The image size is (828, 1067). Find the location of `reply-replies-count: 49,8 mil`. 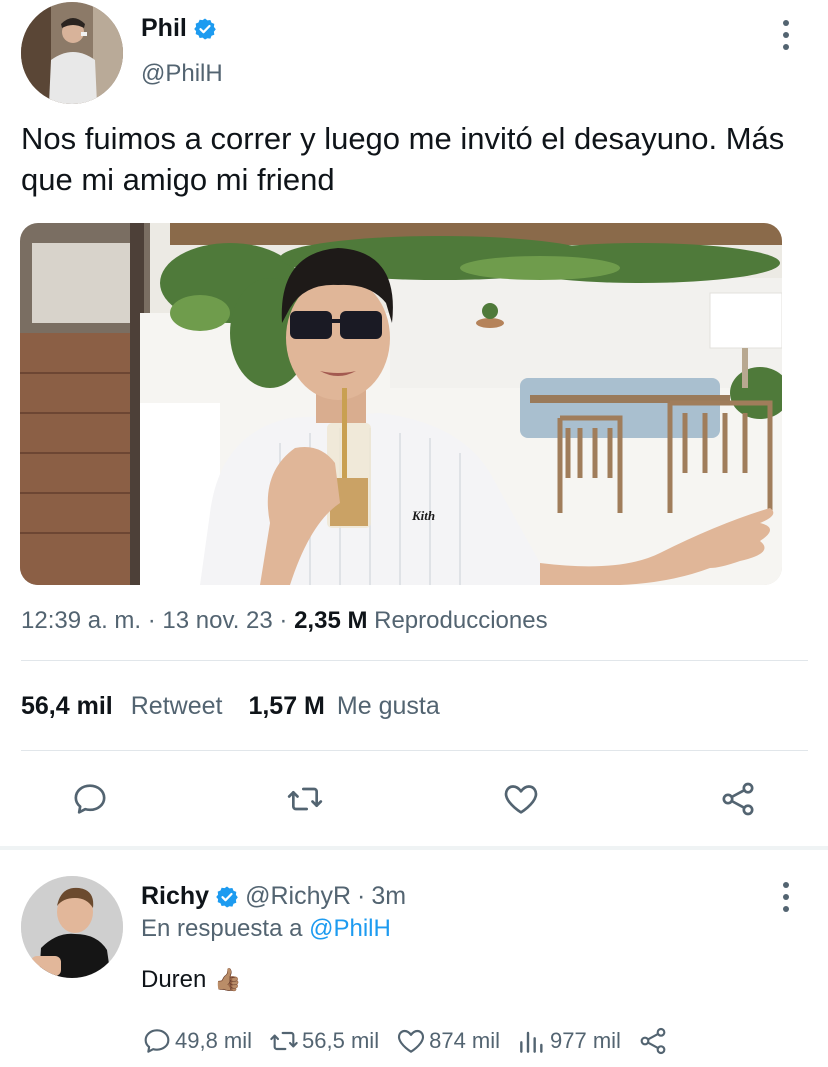

reply-replies-count: 49,8 mil is located at coordinates (214, 1040).